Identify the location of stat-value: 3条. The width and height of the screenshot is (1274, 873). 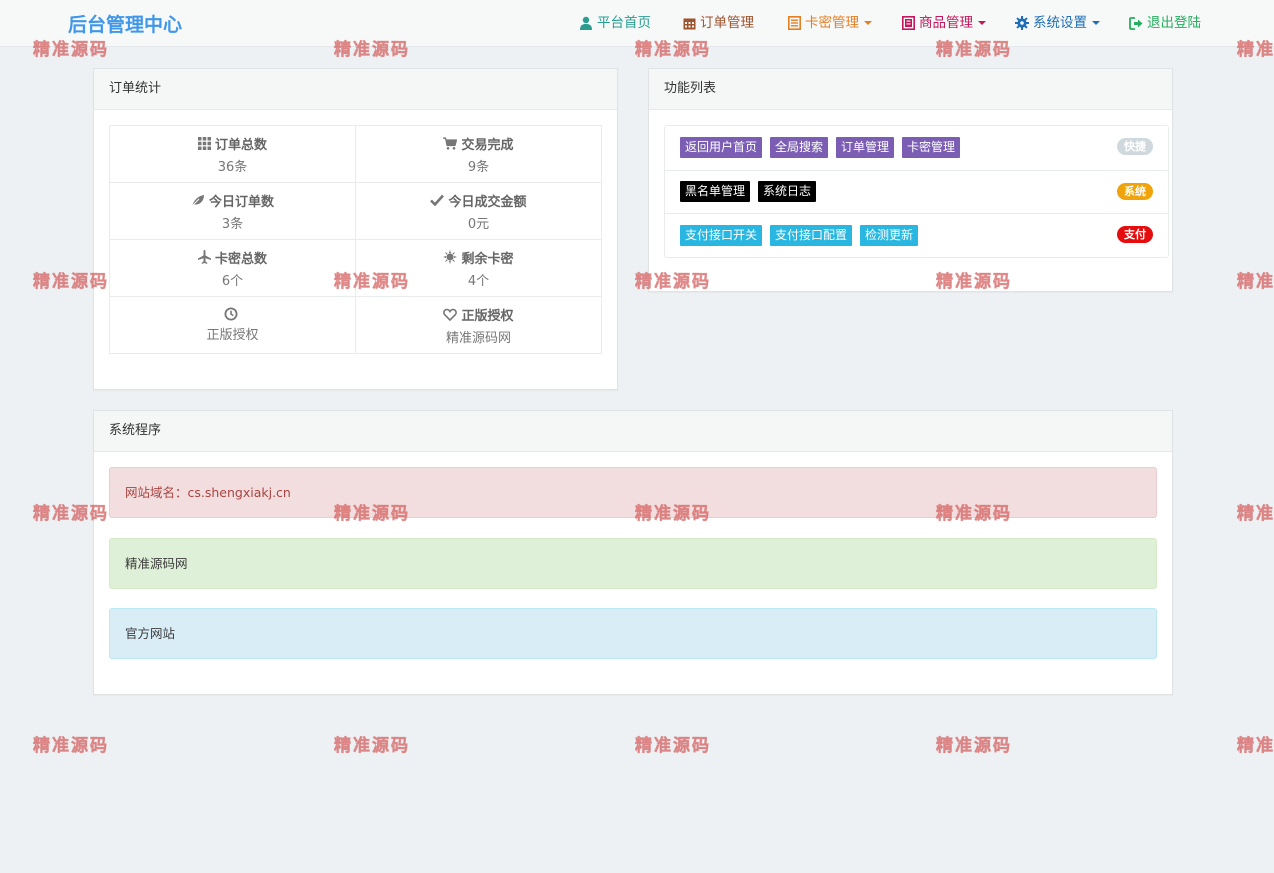
(232, 224).